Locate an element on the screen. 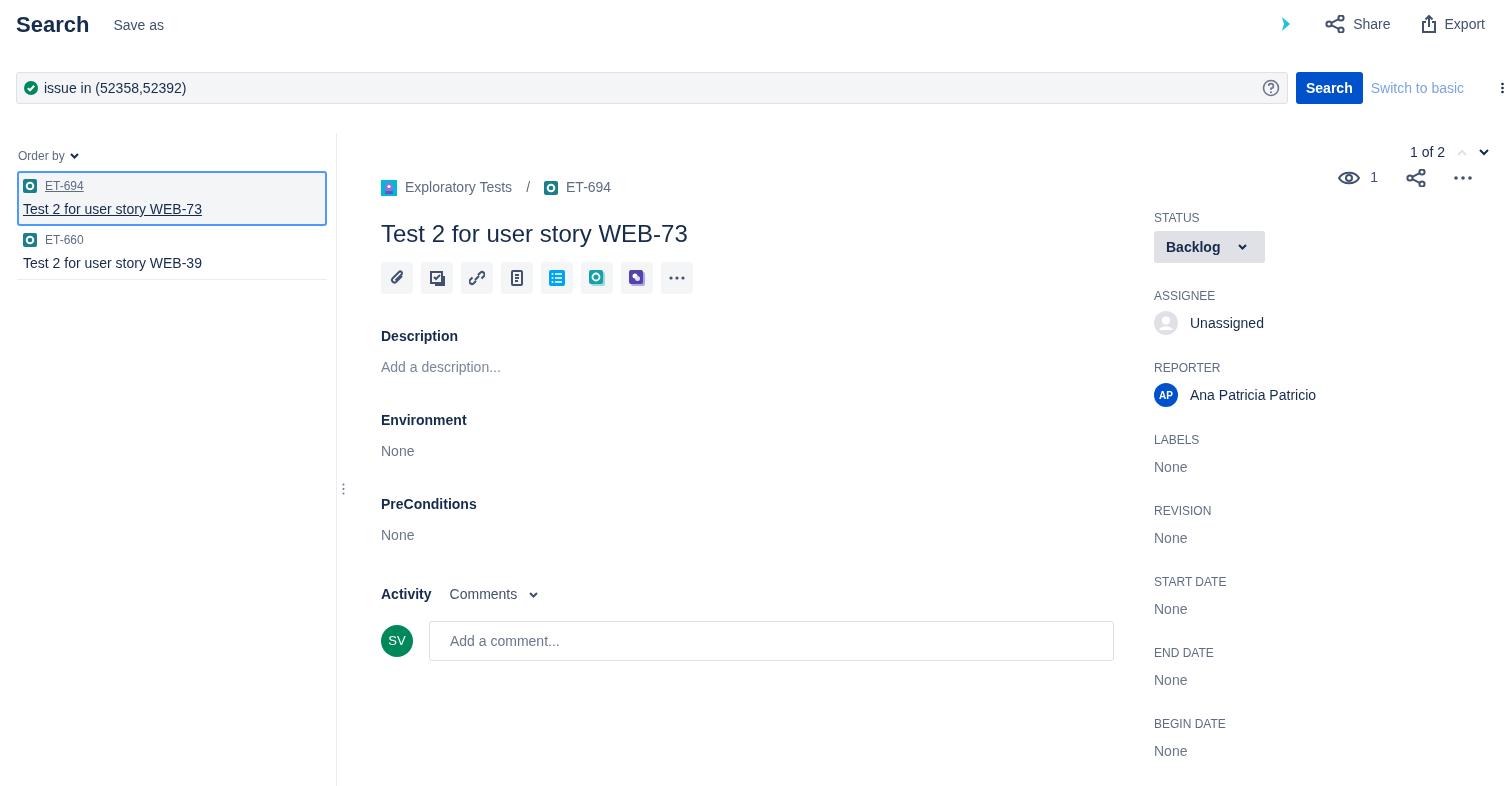  export-icon is located at coordinates (1428, 24).